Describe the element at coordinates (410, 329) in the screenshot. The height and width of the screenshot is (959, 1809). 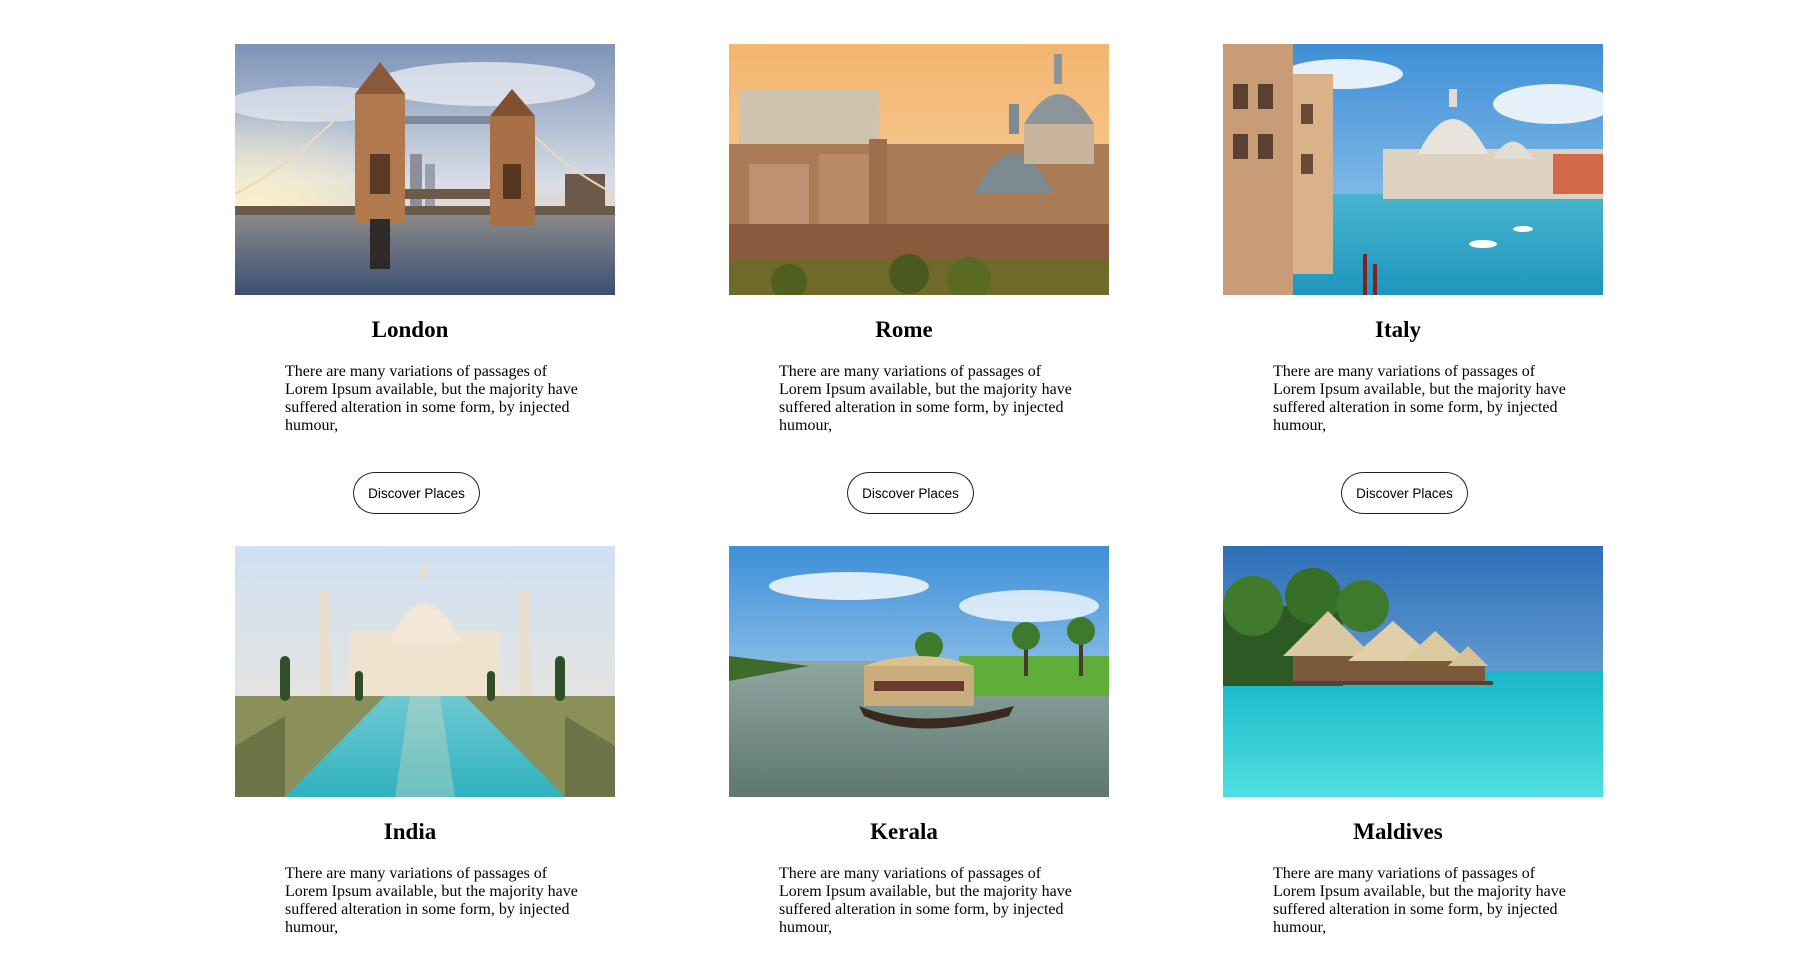
I see `destination-title: London` at that location.